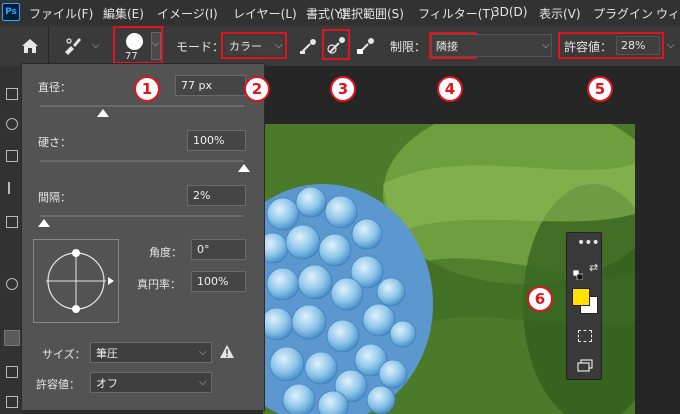 This screenshot has height=414, width=680. Describe the element at coordinates (187, 13) in the screenshot. I see `menu-image: イメージ(I)` at that location.